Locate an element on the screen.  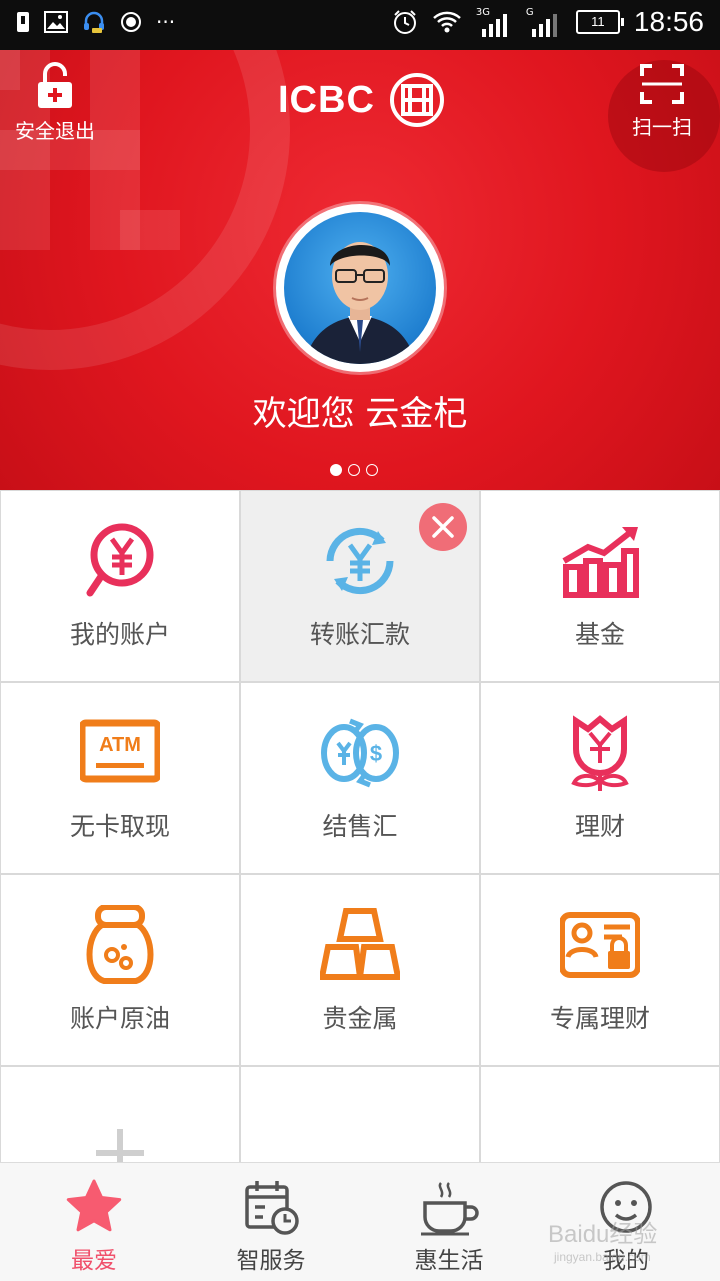
nav-label: 智服务 is located at coordinates (271, 1261).